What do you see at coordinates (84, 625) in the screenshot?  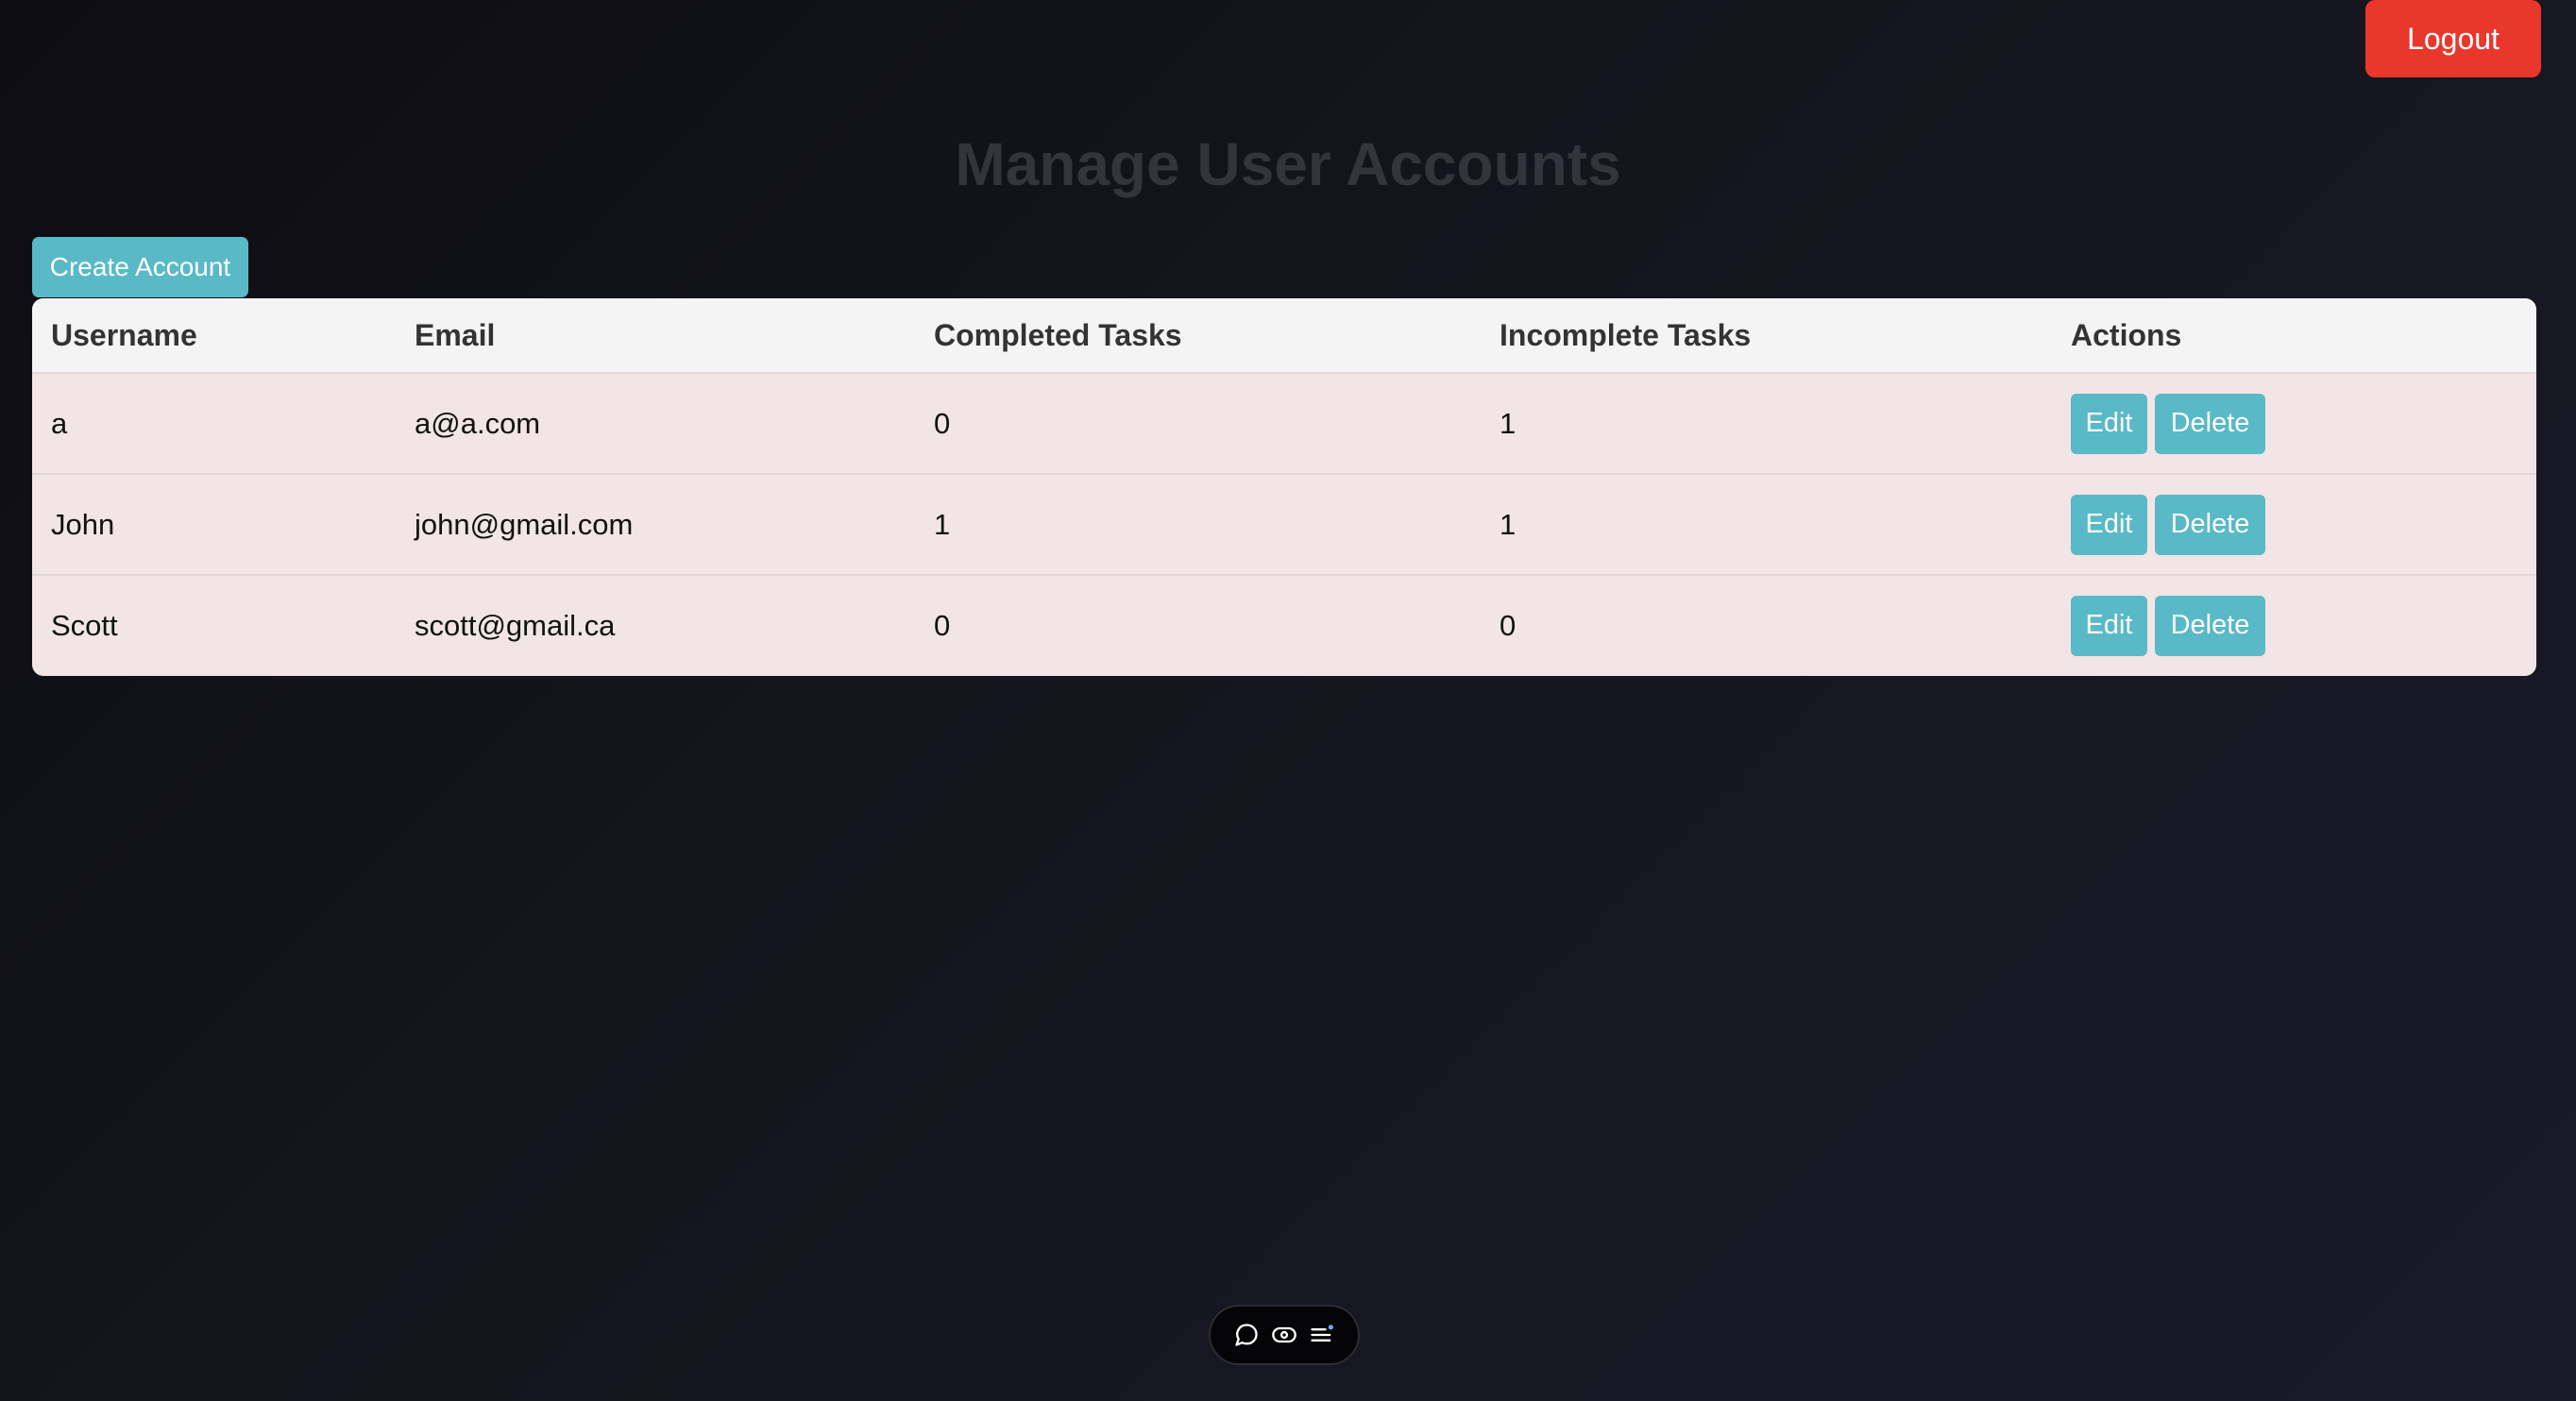 I see `username-cell: Scott` at bounding box center [84, 625].